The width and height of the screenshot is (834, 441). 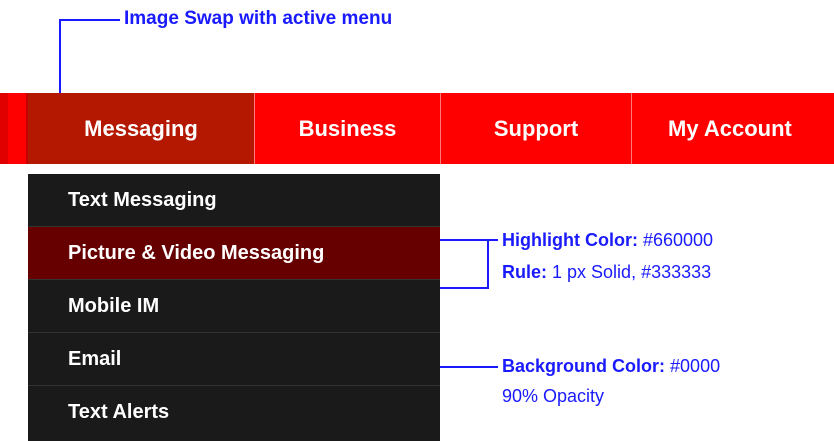 I want to click on rule-annotation: Rule: 1 px Solid, #333333, so click(x=606, y=272).